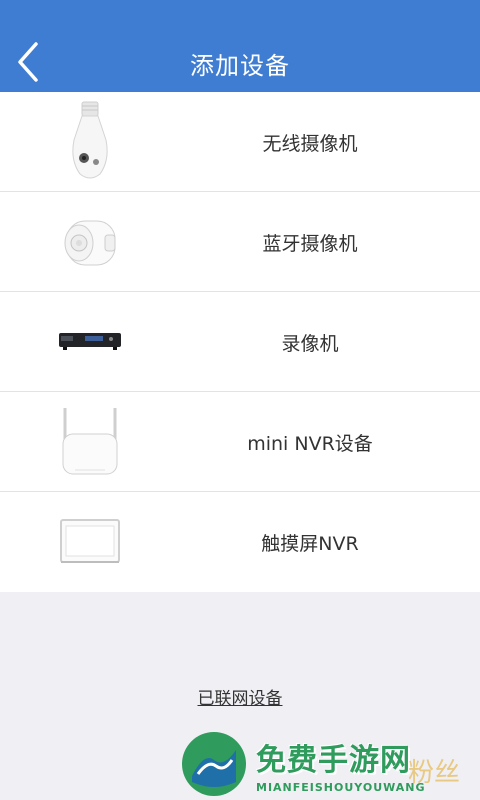 This screenshot has width=480, height=800. Describe the element at coordinates (240, 542) in the screenshot. I see `device-item-touchscreen-nvr: 触摸屏NVR` at that location.